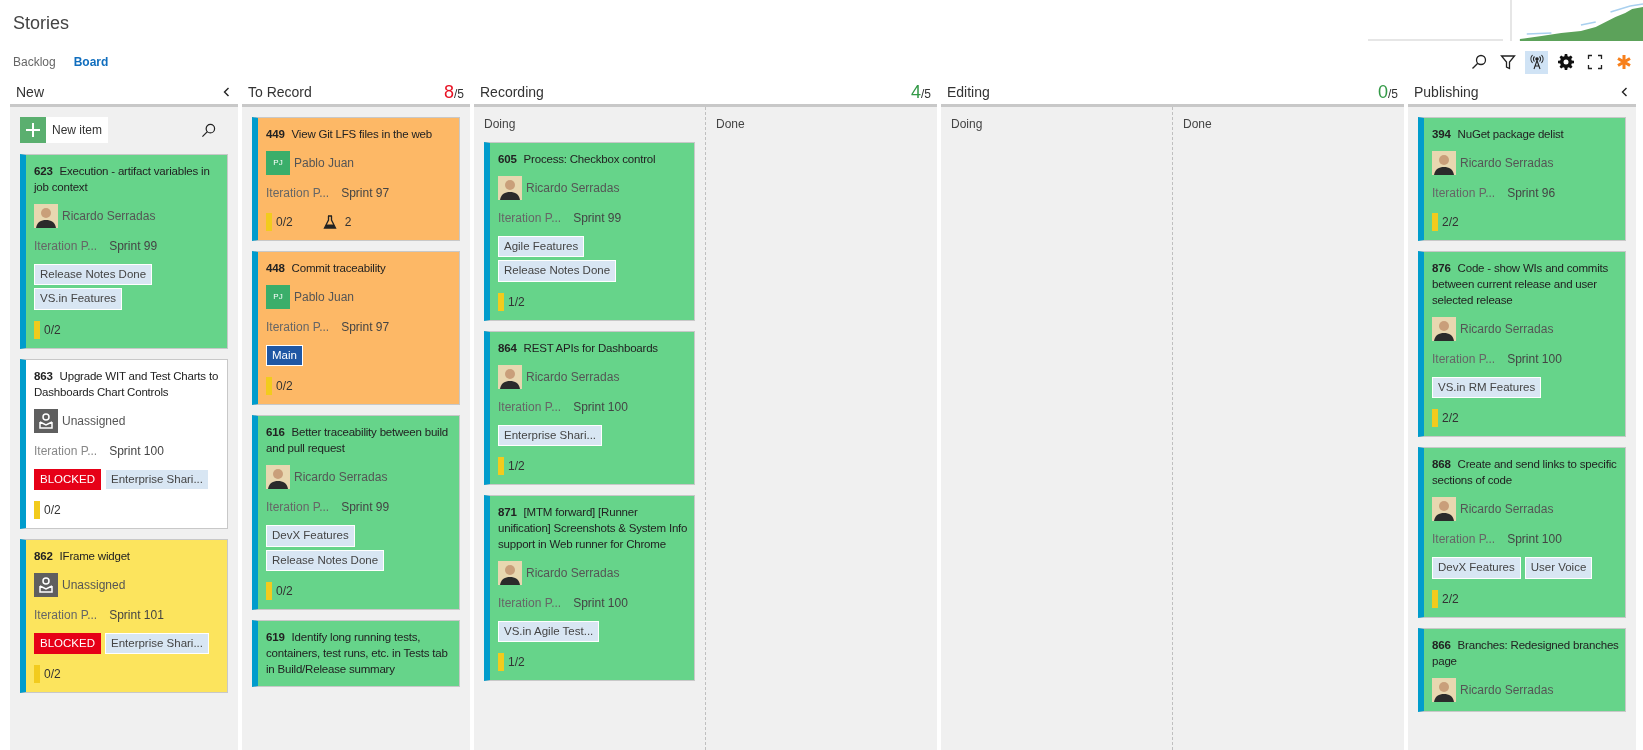 The image size is (1643, 750). Describe the element at coordinates (1487, 388) in the screenshot. I see `tag-label: VS.in RM Features` at that location.